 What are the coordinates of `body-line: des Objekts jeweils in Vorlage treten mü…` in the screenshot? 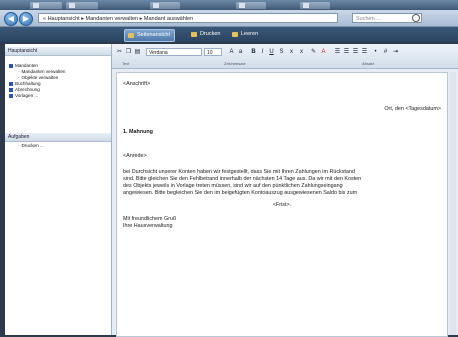 It's located at (233, 186).